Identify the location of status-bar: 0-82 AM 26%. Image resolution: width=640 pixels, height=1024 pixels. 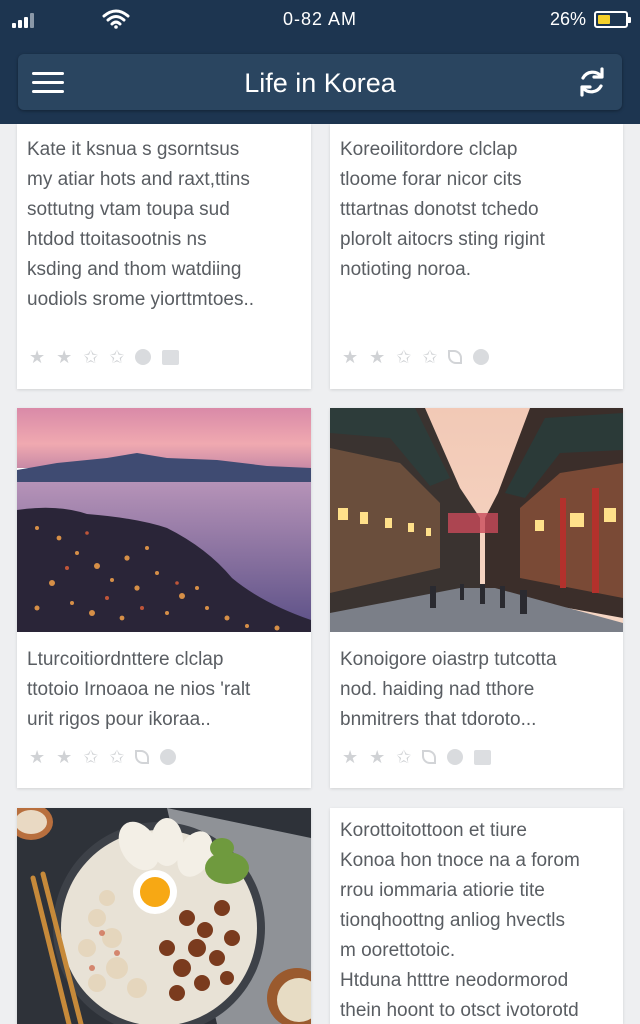
(320, 20).